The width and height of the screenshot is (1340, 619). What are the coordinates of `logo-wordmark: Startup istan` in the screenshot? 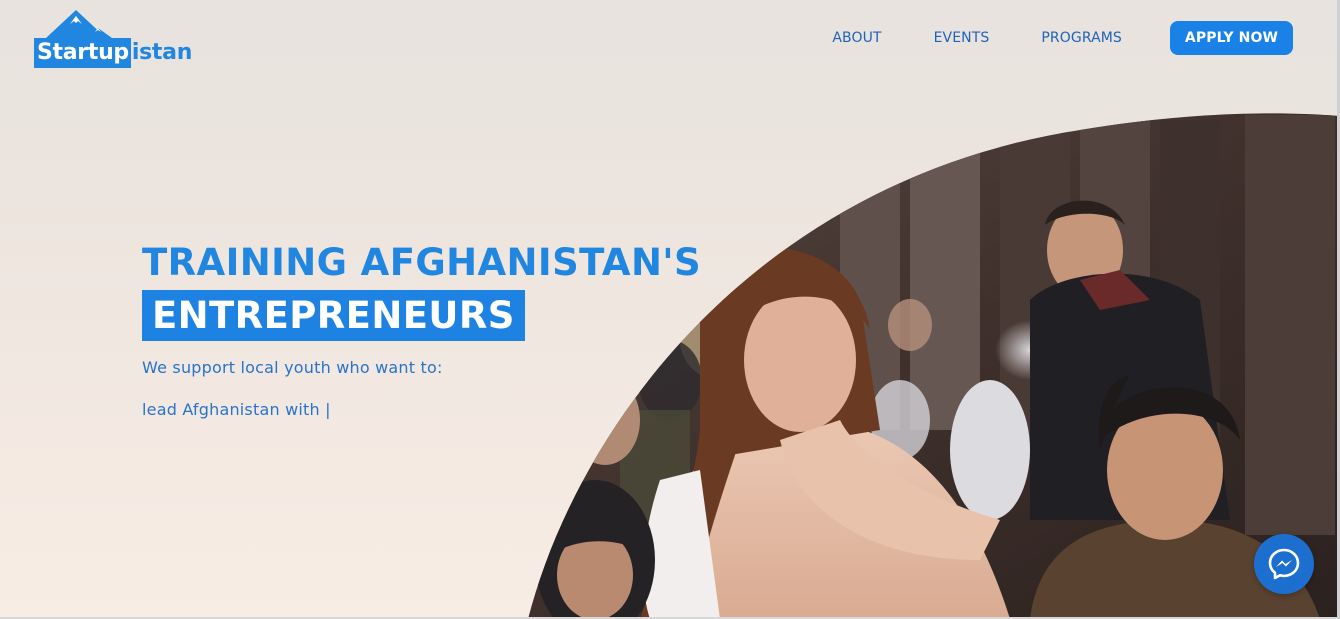 It's located at (113, 53).